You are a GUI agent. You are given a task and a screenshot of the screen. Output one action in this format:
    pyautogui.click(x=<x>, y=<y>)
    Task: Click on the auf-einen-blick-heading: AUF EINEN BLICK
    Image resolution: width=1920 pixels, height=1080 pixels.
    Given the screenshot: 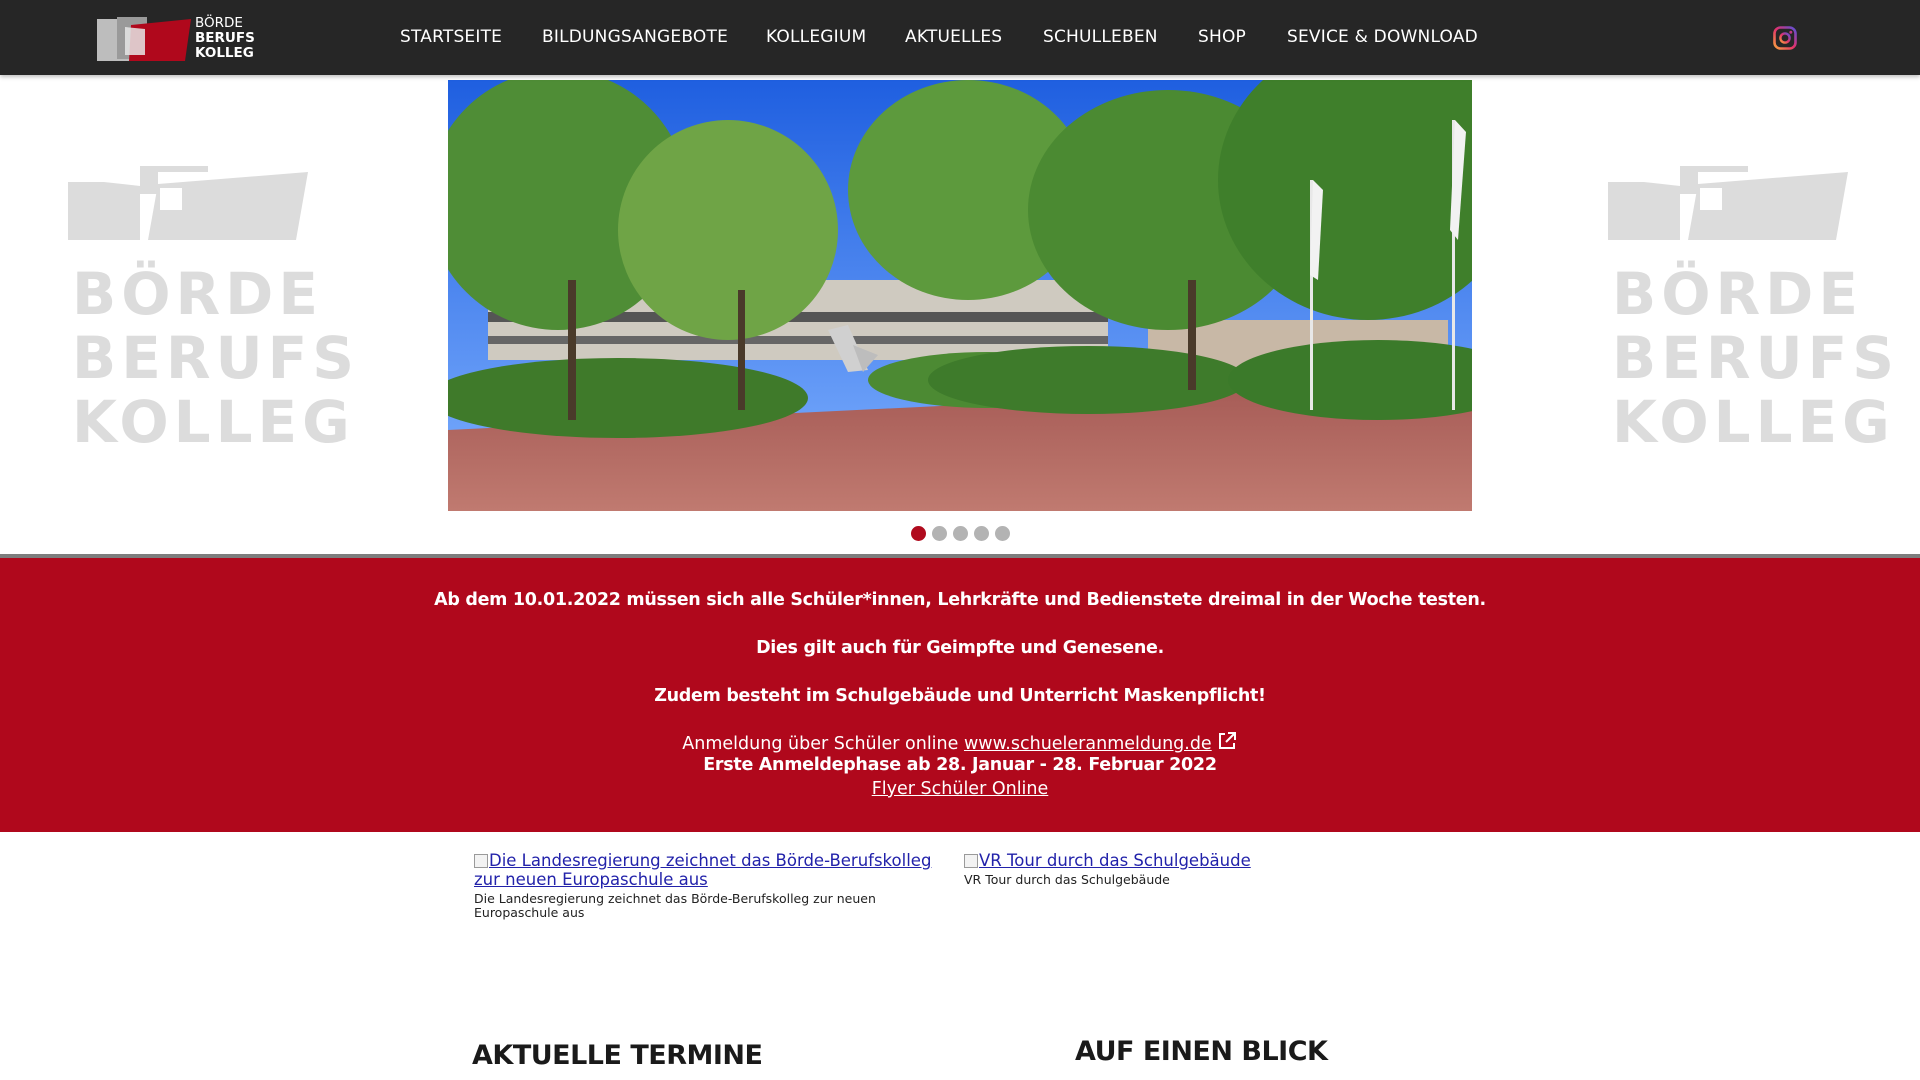 What is the action you would take?
    pyautogui.click(x=1201, y=1051)
    